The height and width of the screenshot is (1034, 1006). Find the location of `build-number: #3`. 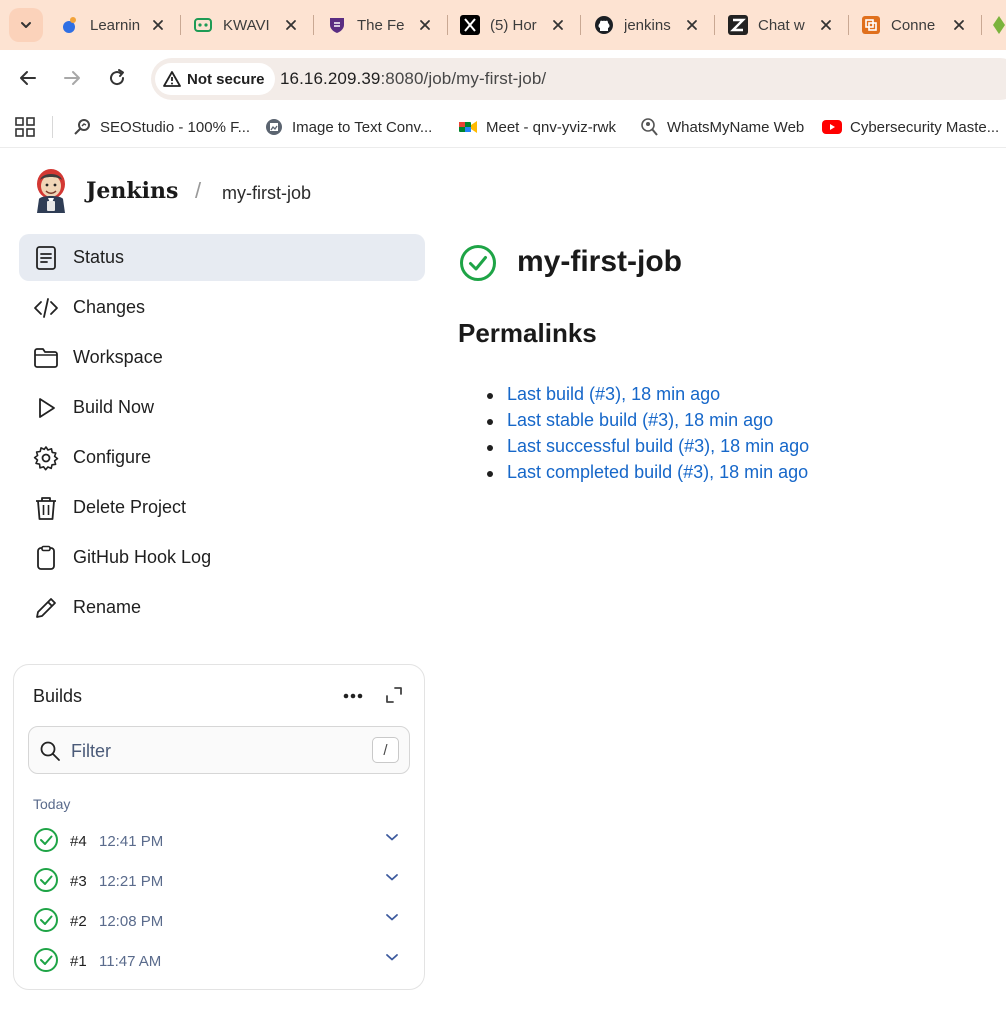

build-number: #3 is located at coordinates (78, 881).